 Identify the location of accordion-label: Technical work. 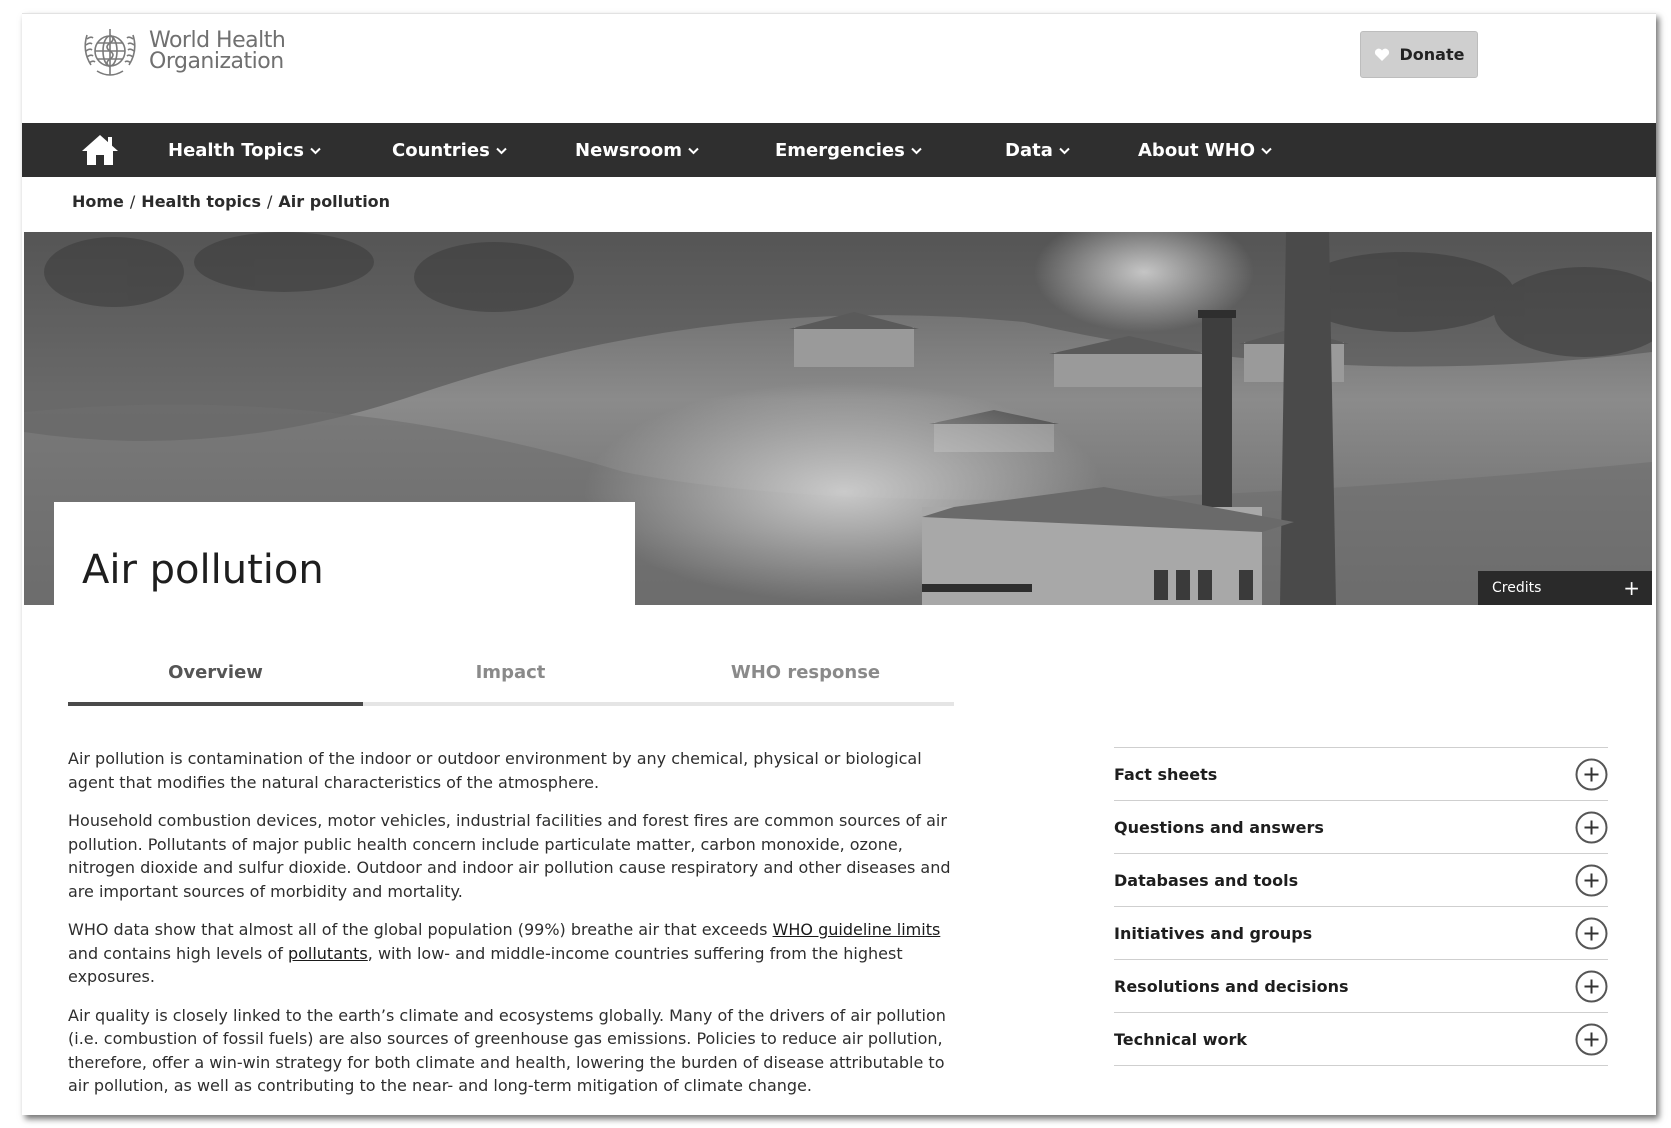
(1181, 1039).